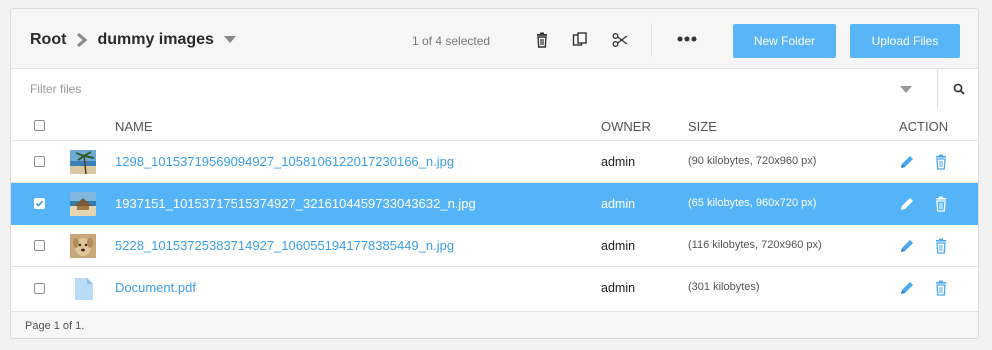 The height and width of the screenshot is (350, 992). Describe the element at coordinates (494, 125) in the screenshot. I see `table-header: NAME OWNER SIZE ACTION` at that location.